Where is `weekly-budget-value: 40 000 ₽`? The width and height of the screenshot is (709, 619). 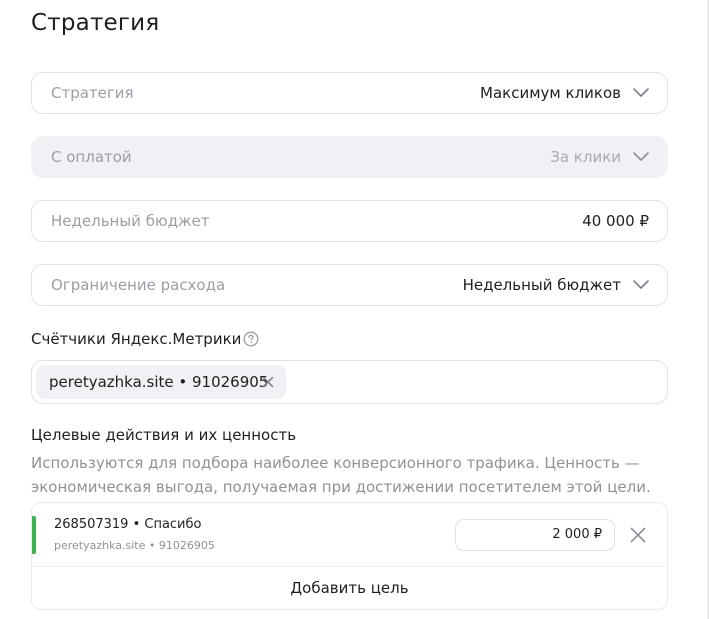
weekly-budget-value: 40 000 ₽ is located at coordinates (615, 221).